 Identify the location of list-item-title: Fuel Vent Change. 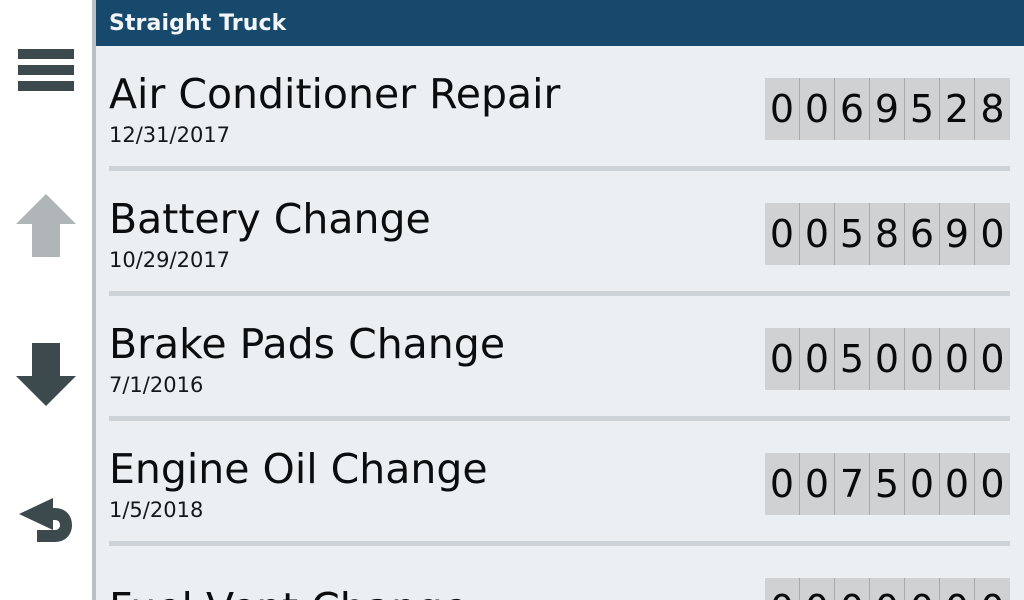
(437, 591).